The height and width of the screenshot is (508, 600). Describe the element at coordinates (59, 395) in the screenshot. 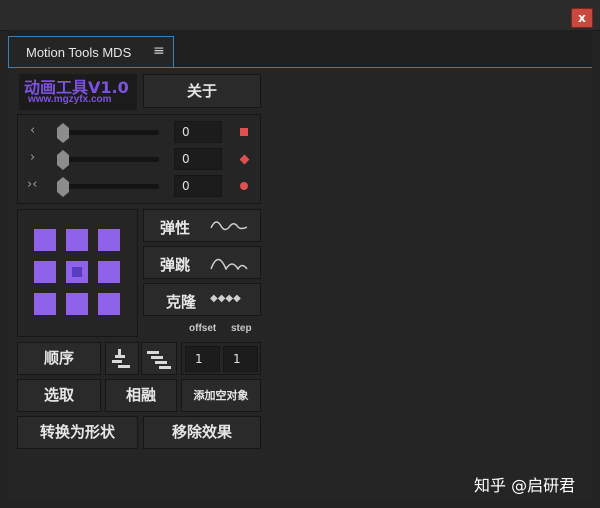

I see `select-button: 选取` at that location.